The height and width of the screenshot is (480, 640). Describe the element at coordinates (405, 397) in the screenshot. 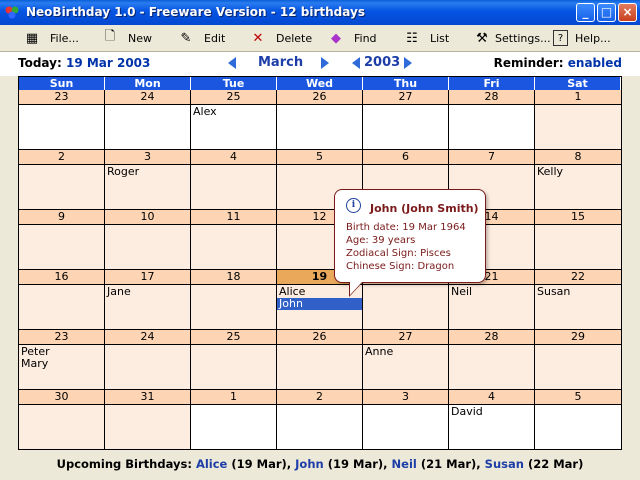

I see `day-number: 3` at that location.